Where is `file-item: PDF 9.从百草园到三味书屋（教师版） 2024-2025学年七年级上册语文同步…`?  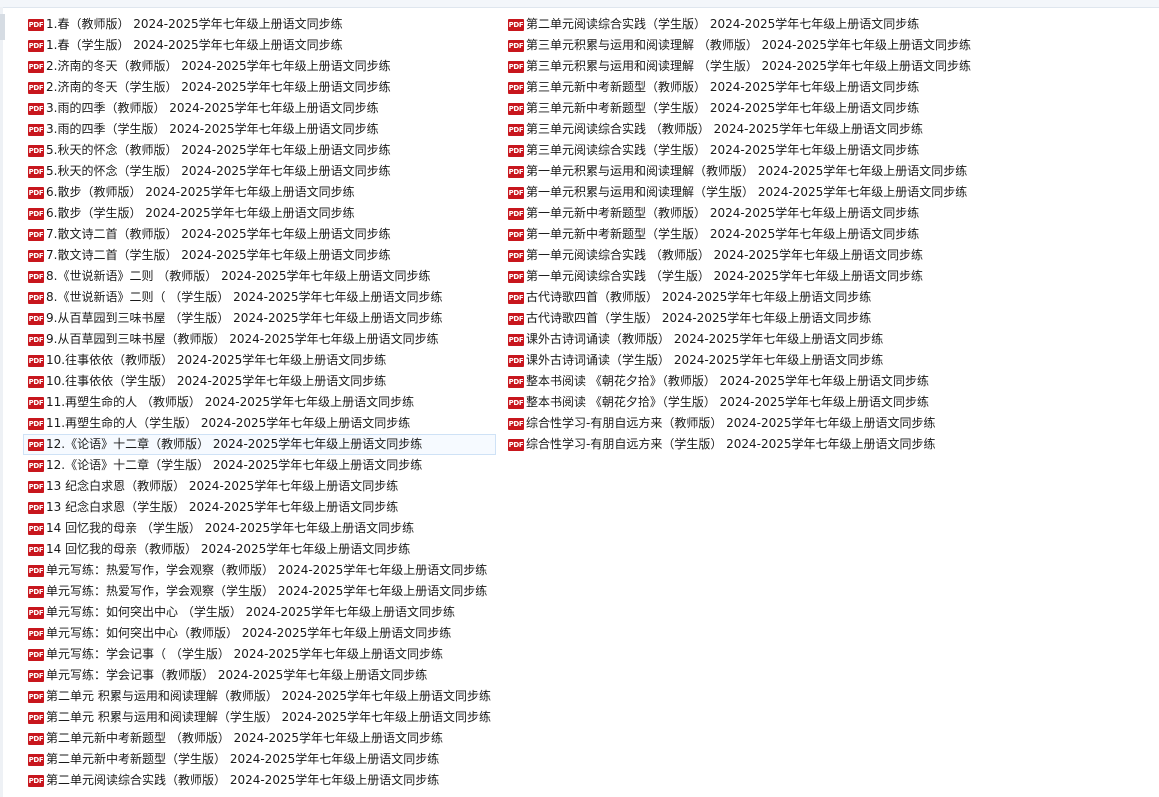
file-item: PDF 9.从百草园到三味书屋（教师版） 2024-2025学年七年级上册语文同步… is located at coordinates (259, 339).